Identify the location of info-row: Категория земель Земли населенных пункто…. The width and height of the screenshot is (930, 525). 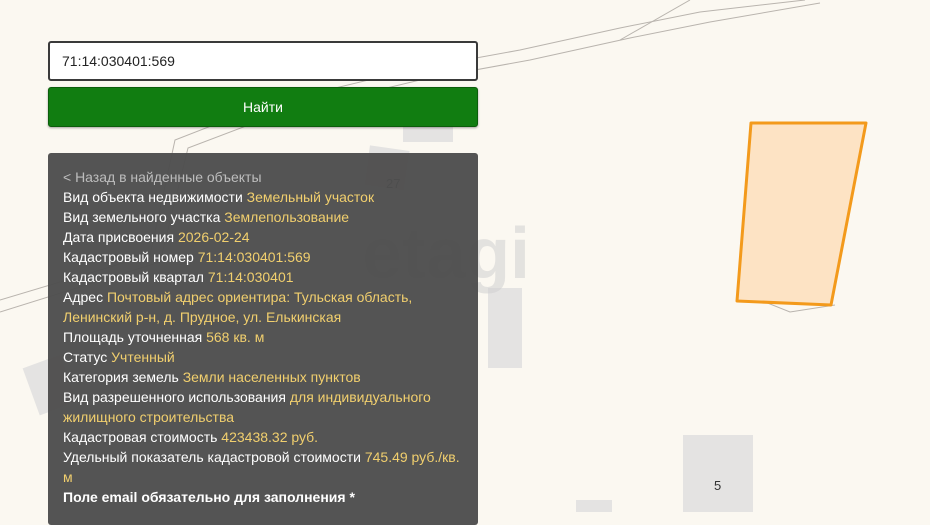
(262, 377).